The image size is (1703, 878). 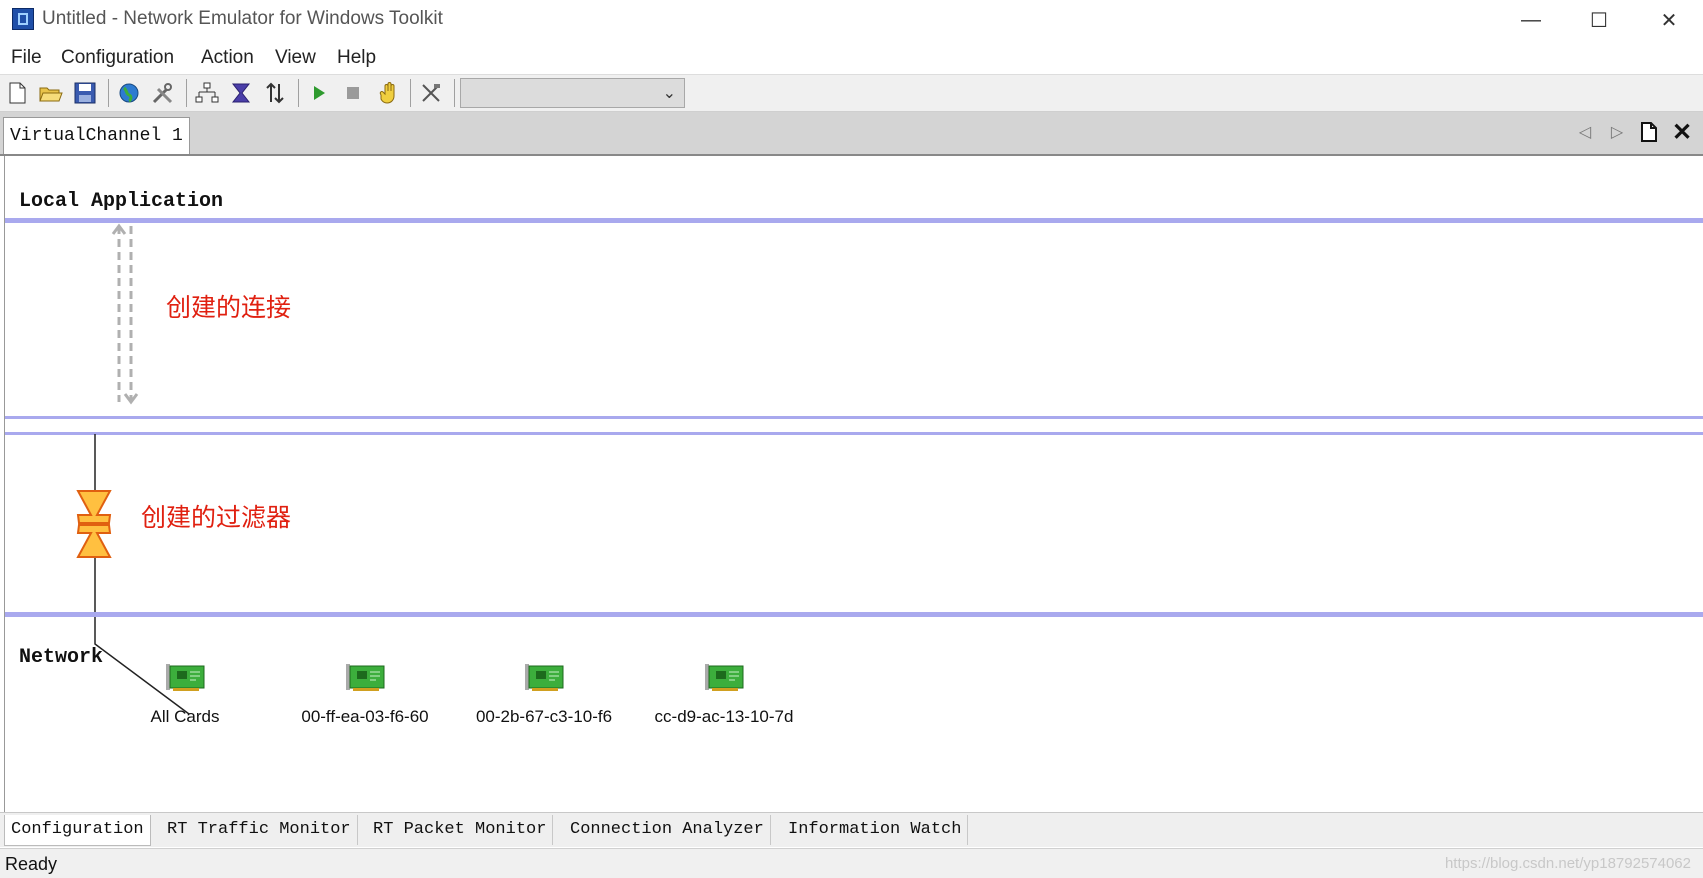 What do you see at coordinates (185, 694) in the screenshot?
I see `nic-all-cards: All Cards` at bounding box center [185, 694].